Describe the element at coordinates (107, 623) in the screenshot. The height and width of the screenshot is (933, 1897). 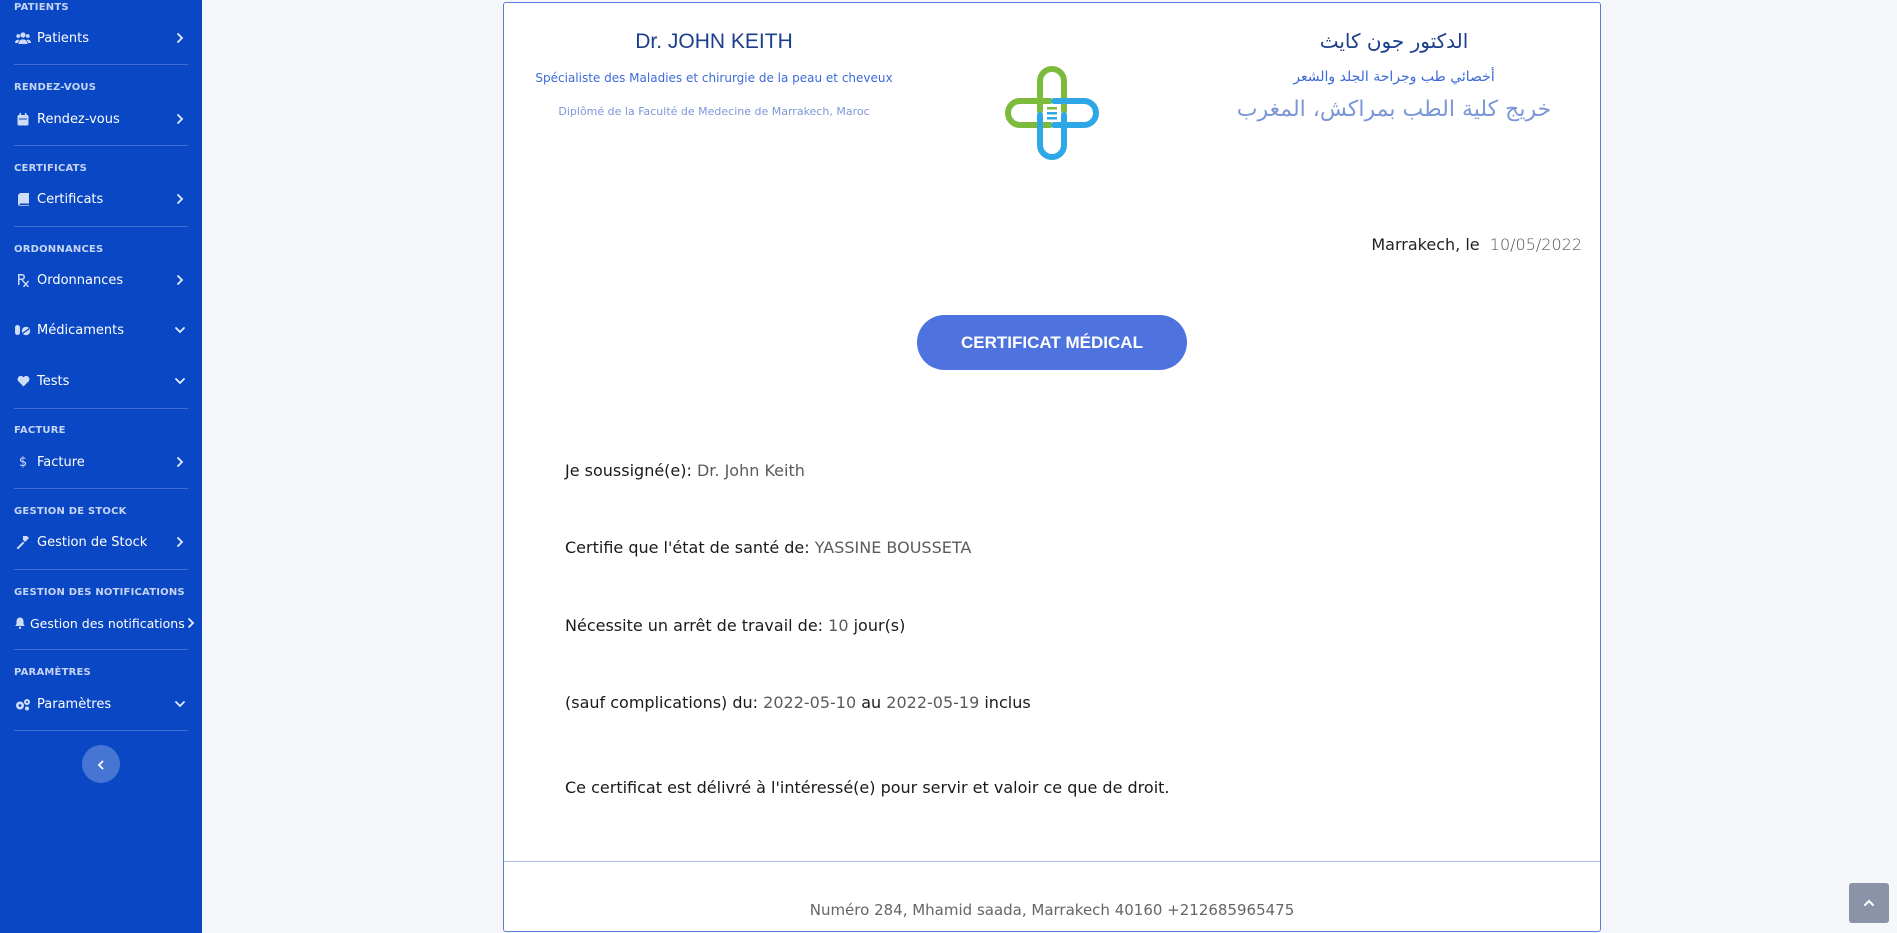
I see `sidebar-item-label: Gestion des notifications` at that location.